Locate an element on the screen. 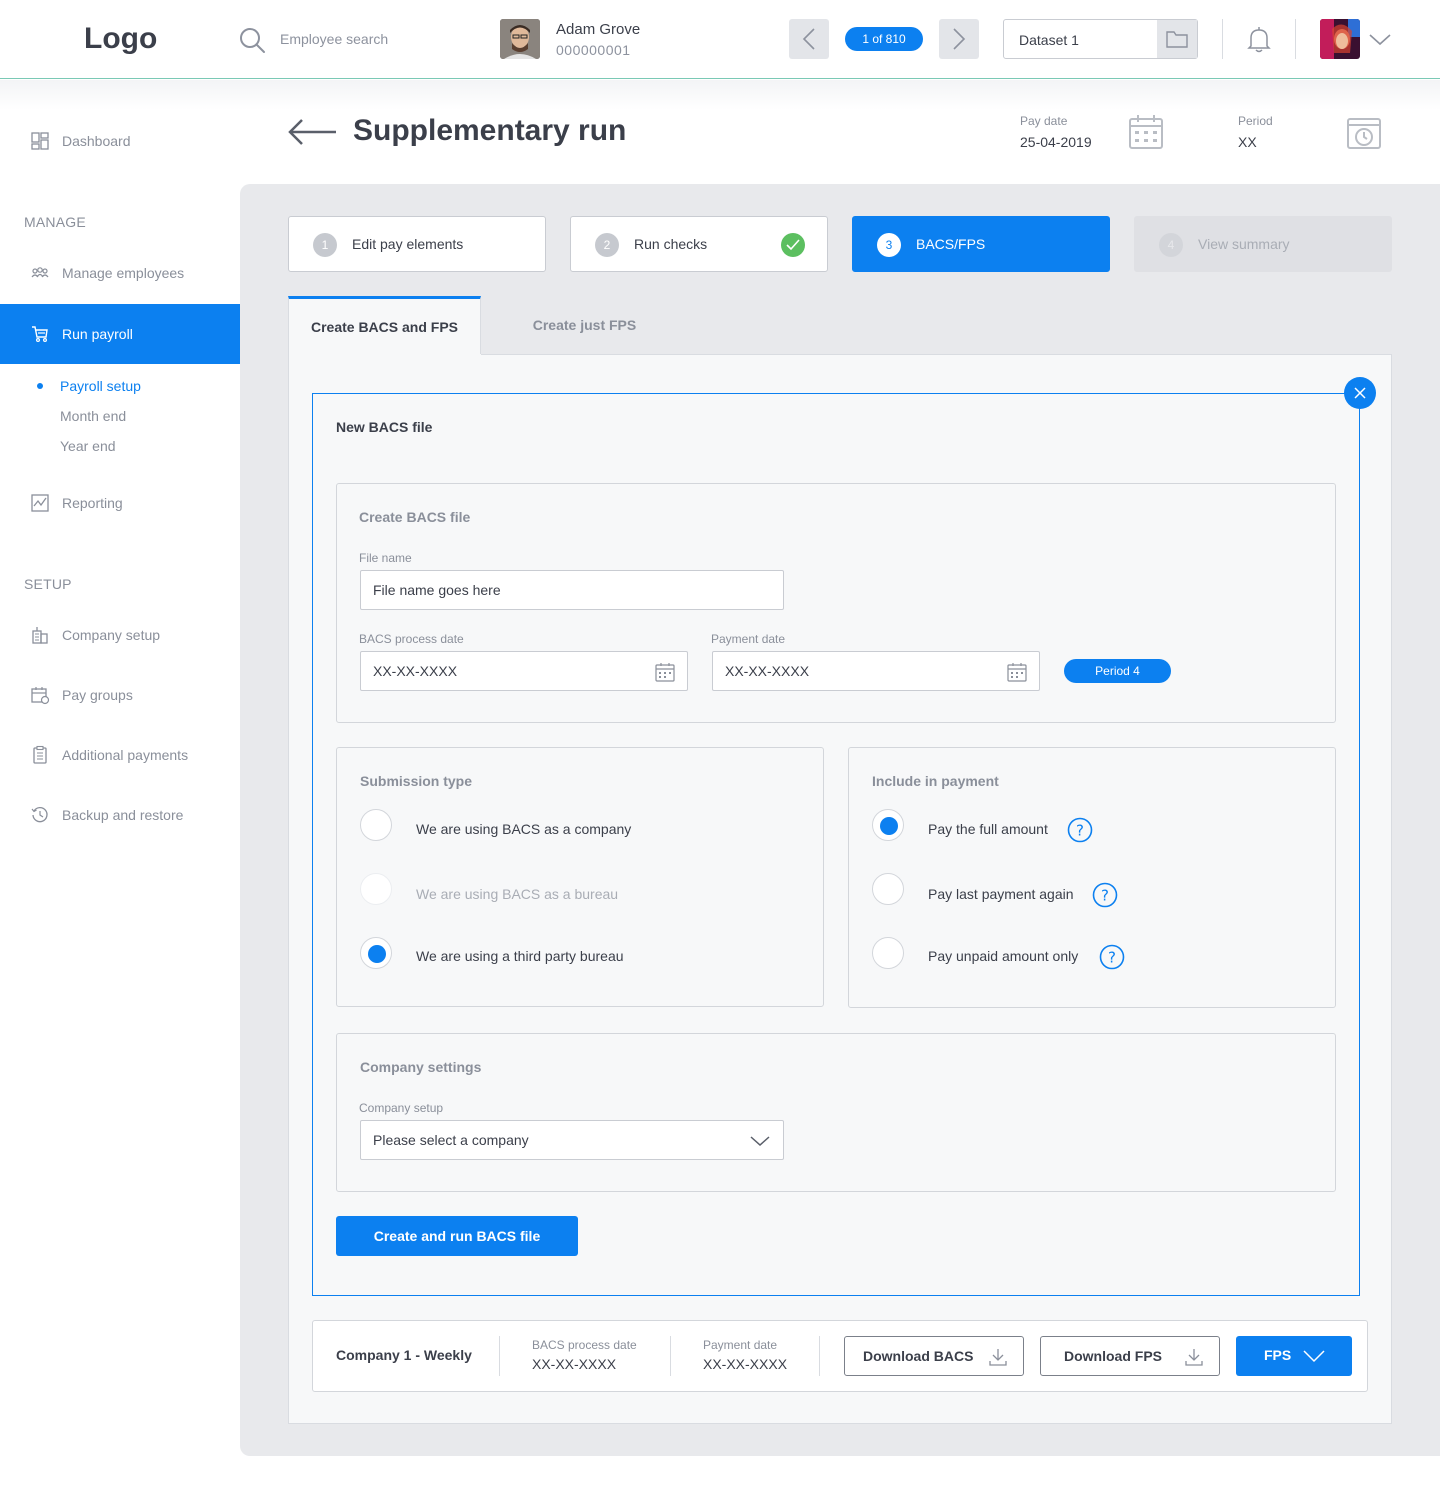 Image resolution: width=1440 pixels, height=1488 pixels. sidebar-item-run-payroll: Run payroll is located at coordinates (120, 334).